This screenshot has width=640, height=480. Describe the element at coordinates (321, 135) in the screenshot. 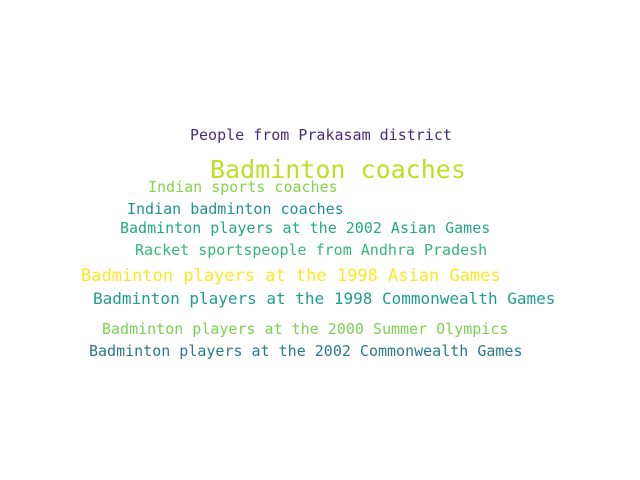

I see `word-people-from-prakasam-district: People from Prakasam district` at that location.